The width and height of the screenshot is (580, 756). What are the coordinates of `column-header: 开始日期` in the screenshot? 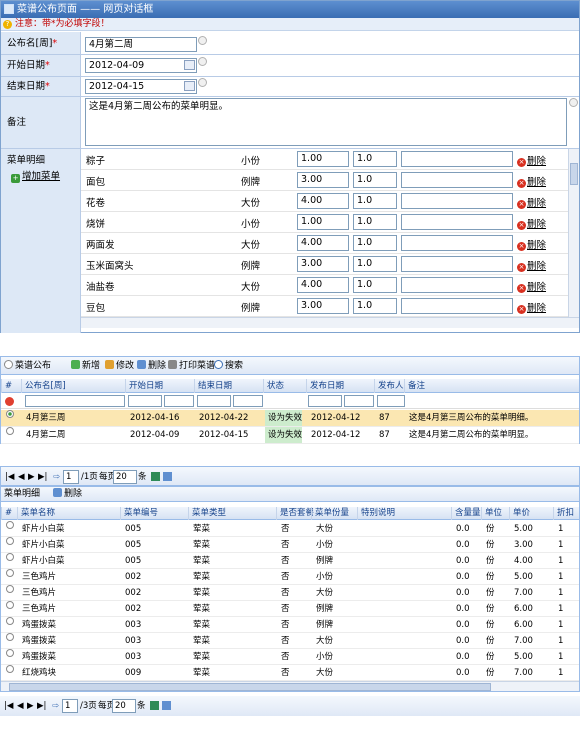 It's located at (144, 386).